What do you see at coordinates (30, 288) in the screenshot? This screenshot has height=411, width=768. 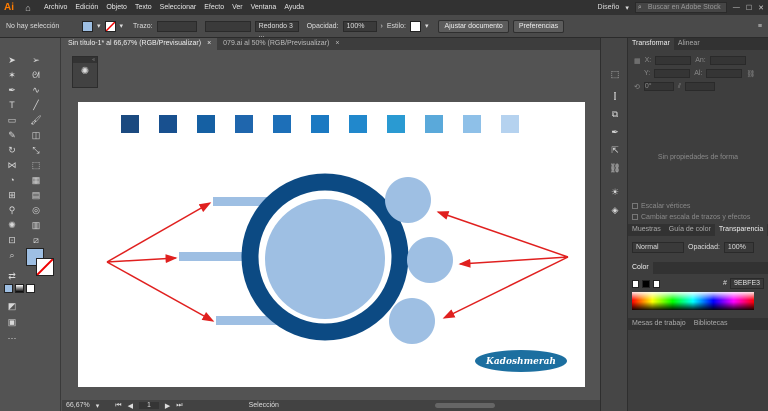 I see `none-button` at bounding box center [30, 288].